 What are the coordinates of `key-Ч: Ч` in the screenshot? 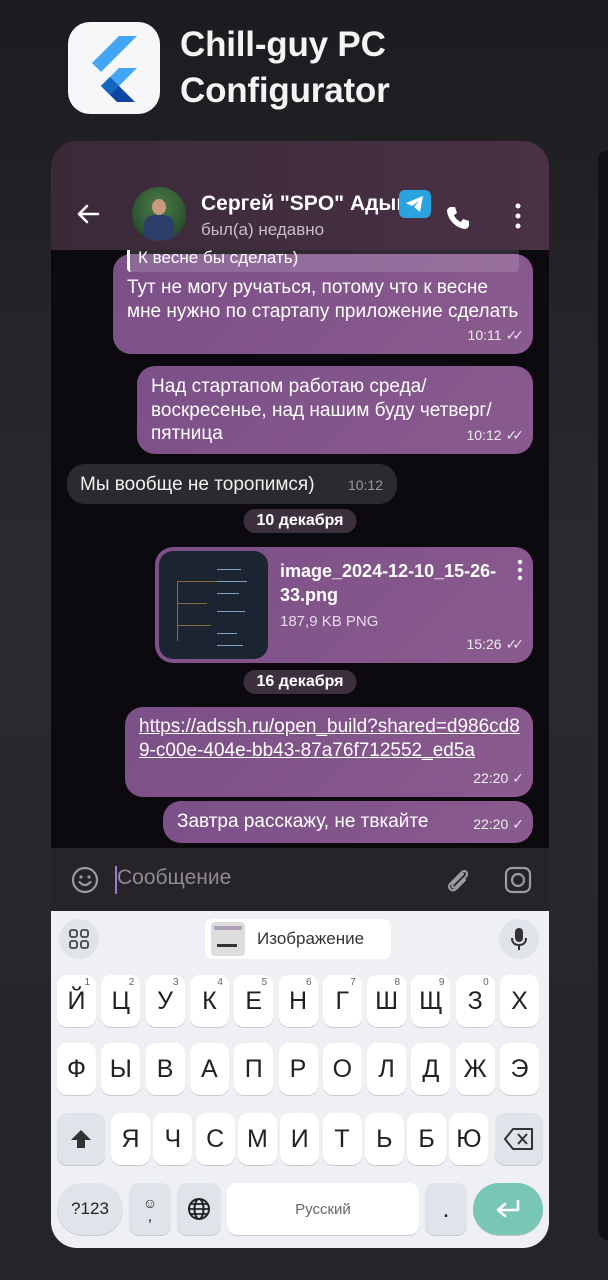 It's located at (173, 1139).